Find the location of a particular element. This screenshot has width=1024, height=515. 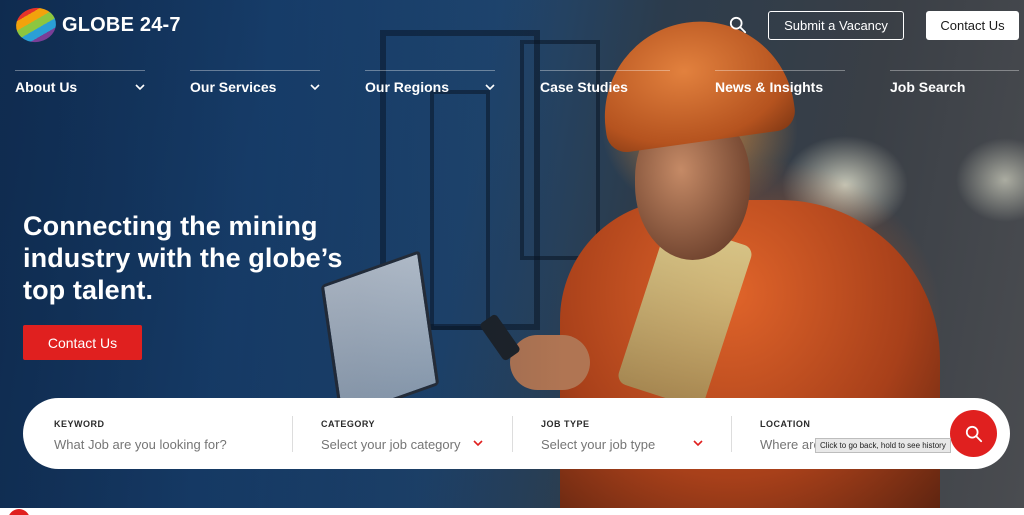

nav-item-label: Case Studies is located at coordinates (584, 86).